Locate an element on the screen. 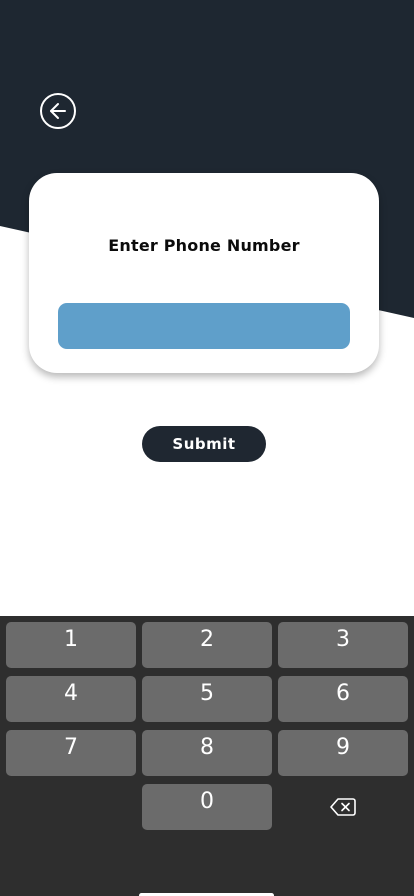  backspace-key is located at coordinates (343, 807).